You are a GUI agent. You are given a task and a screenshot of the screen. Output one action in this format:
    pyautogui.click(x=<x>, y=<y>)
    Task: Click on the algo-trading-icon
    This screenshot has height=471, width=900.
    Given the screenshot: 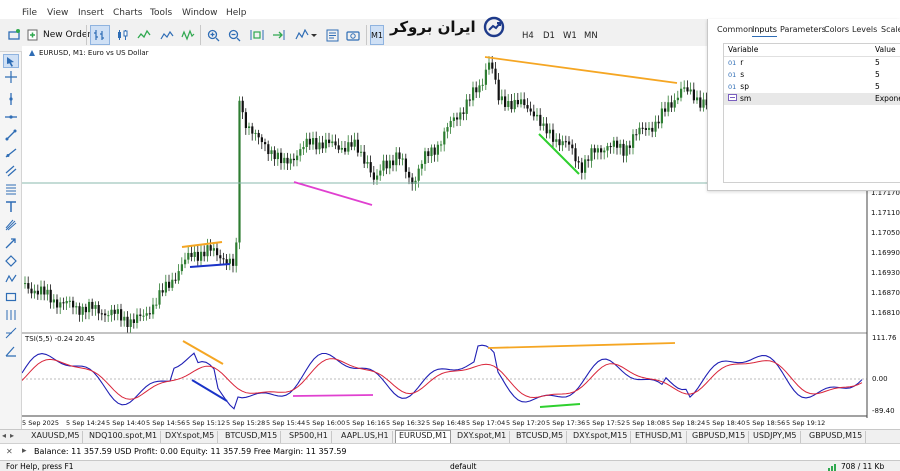 What is the action you would take?
    pyautogui.click(x=14, y=35)
    